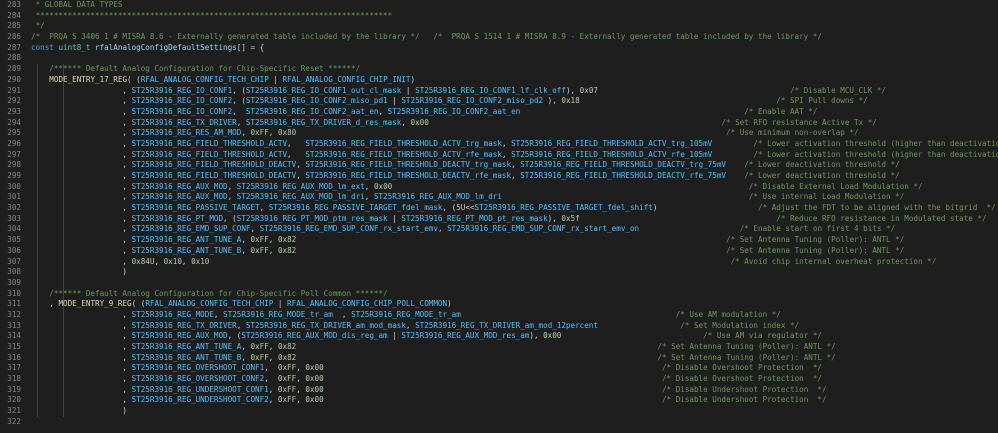 The image size is (998, 433). I want to click on line-number: 293, so click(14, 111).